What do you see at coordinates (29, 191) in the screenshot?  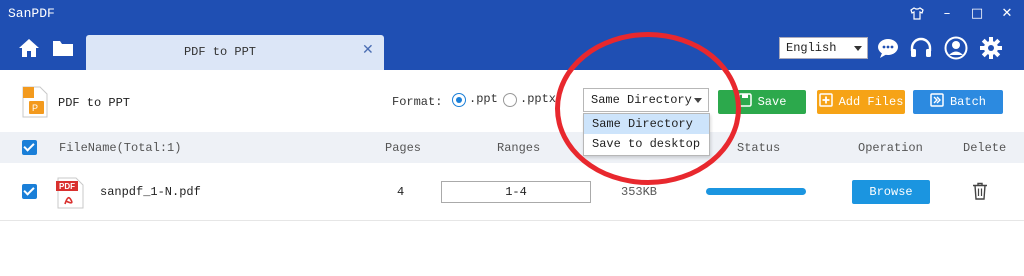 I see `row-checkbox` at bounding box center [29, 191].